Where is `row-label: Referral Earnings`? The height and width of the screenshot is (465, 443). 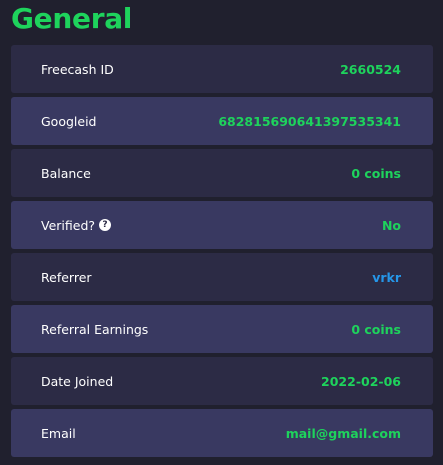 row-label: Referral Earnings is located at coordinates (95, 329).